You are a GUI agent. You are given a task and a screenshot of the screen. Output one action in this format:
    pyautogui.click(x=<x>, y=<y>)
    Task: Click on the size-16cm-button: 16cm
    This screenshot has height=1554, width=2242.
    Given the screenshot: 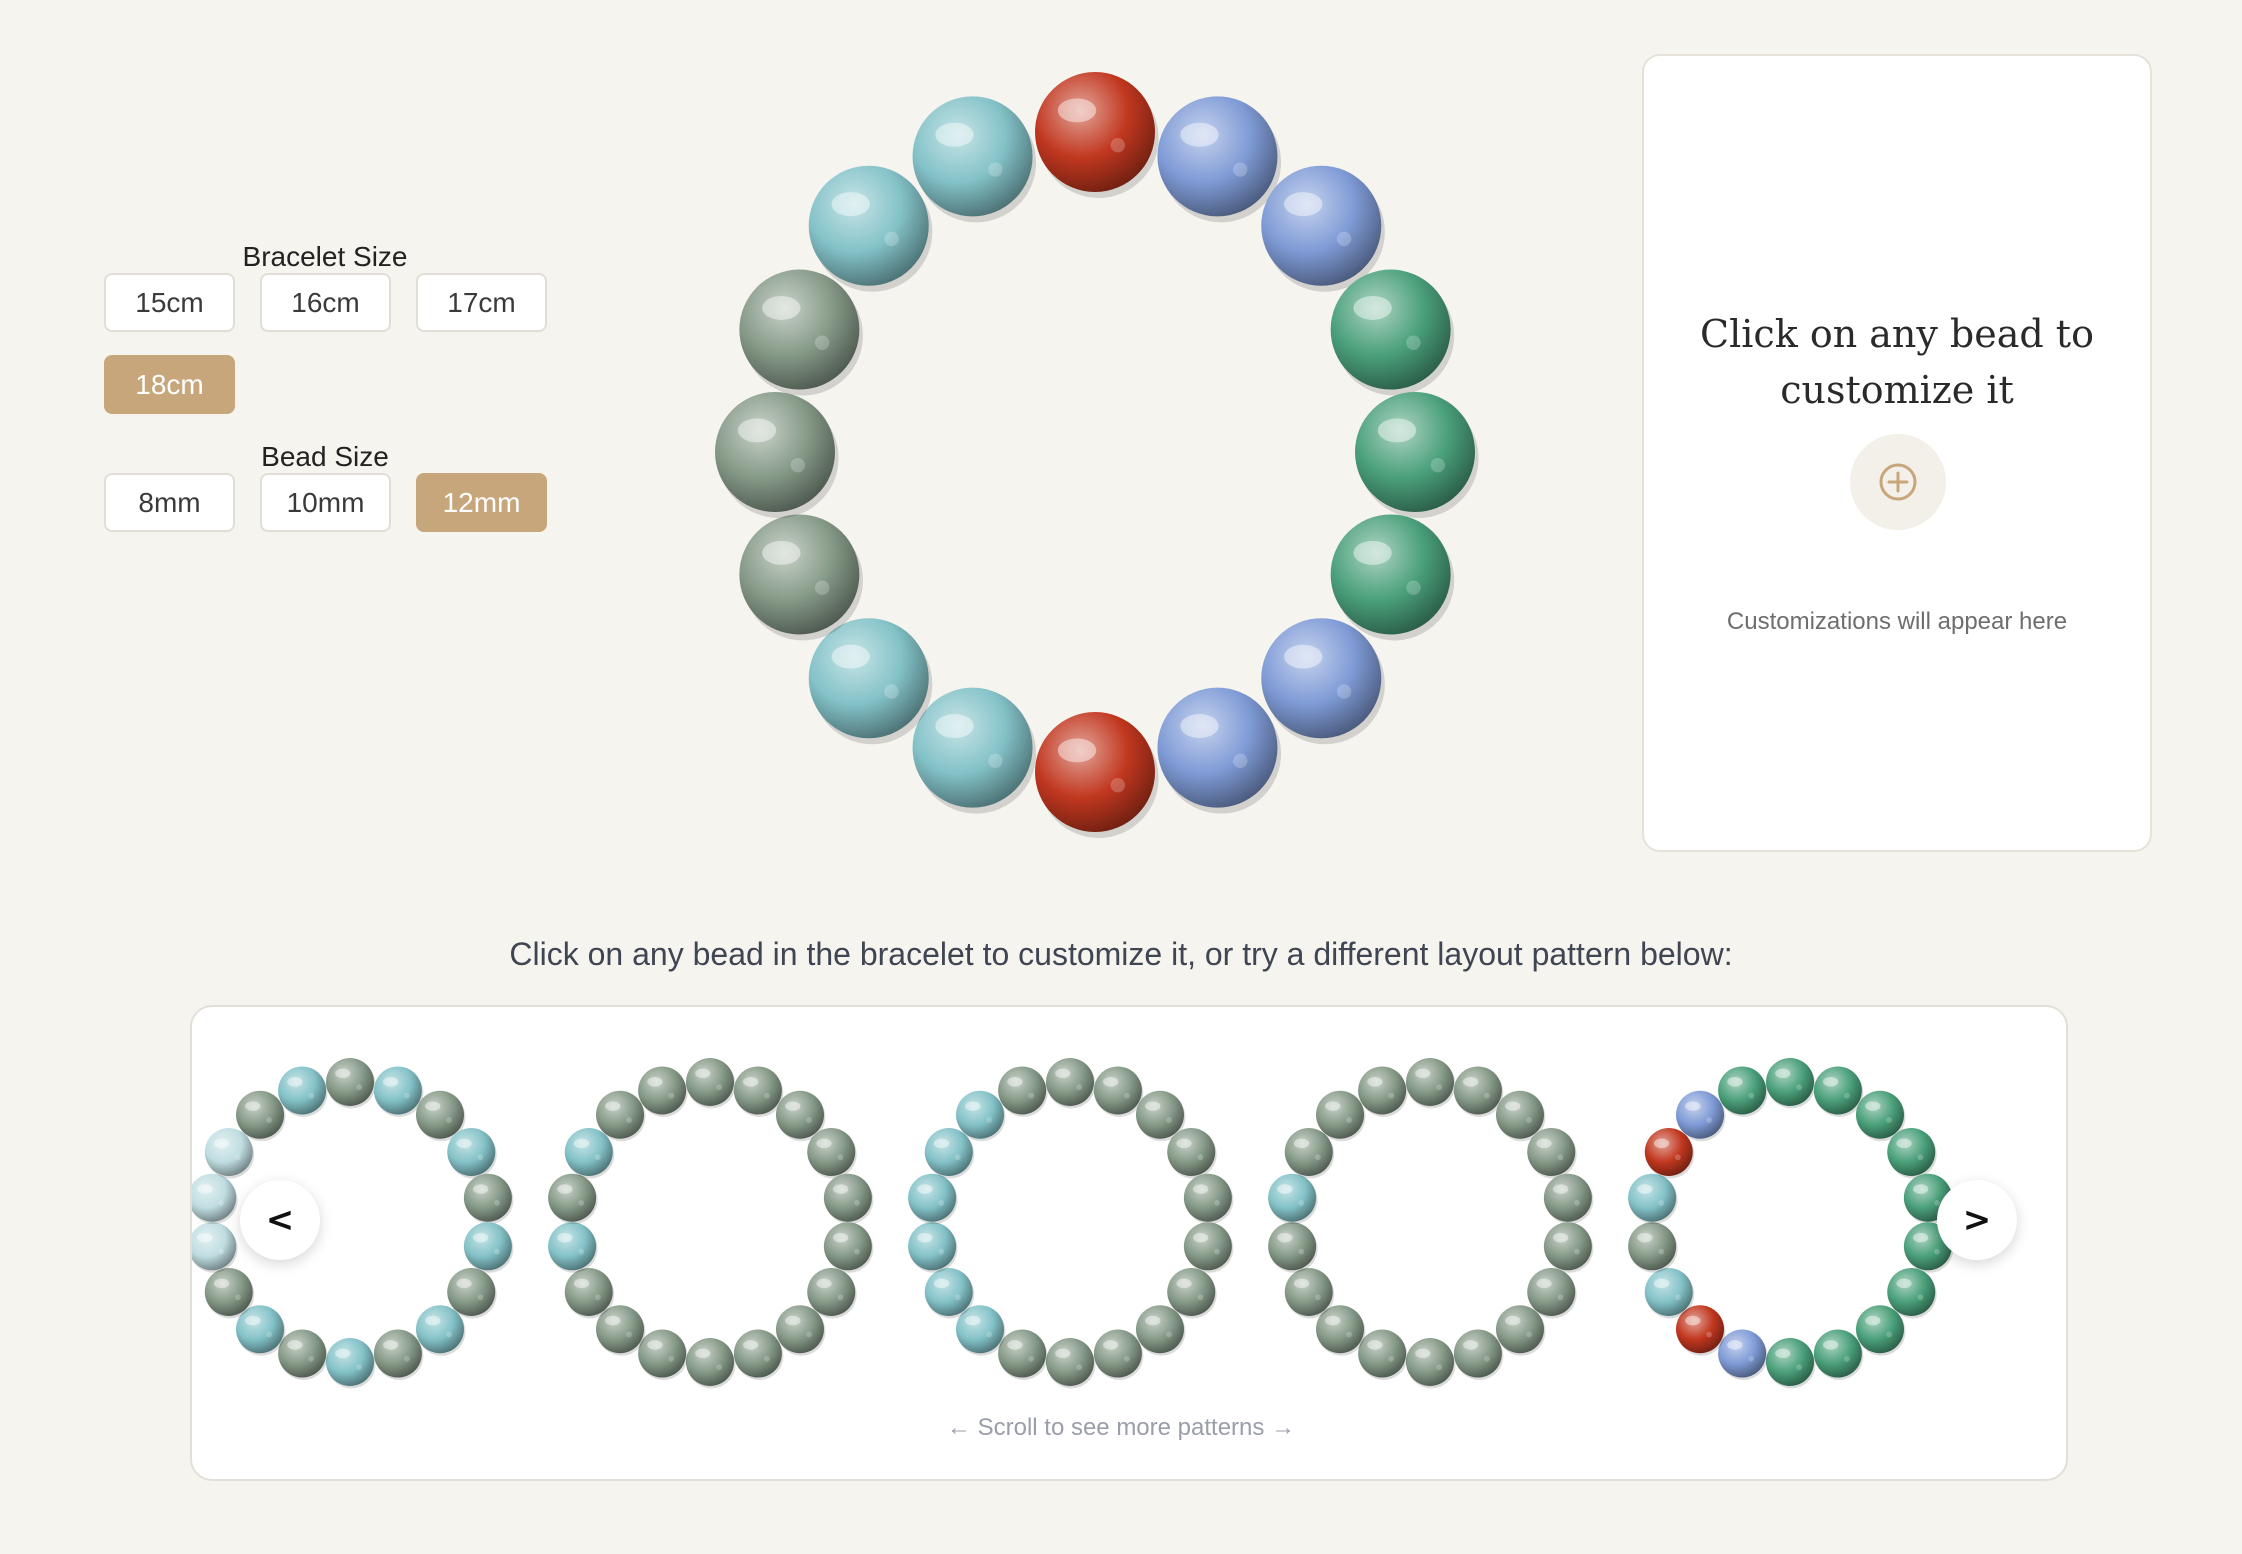 What is the action you would take?
    pyautogui.click(x=325, y=302)
    